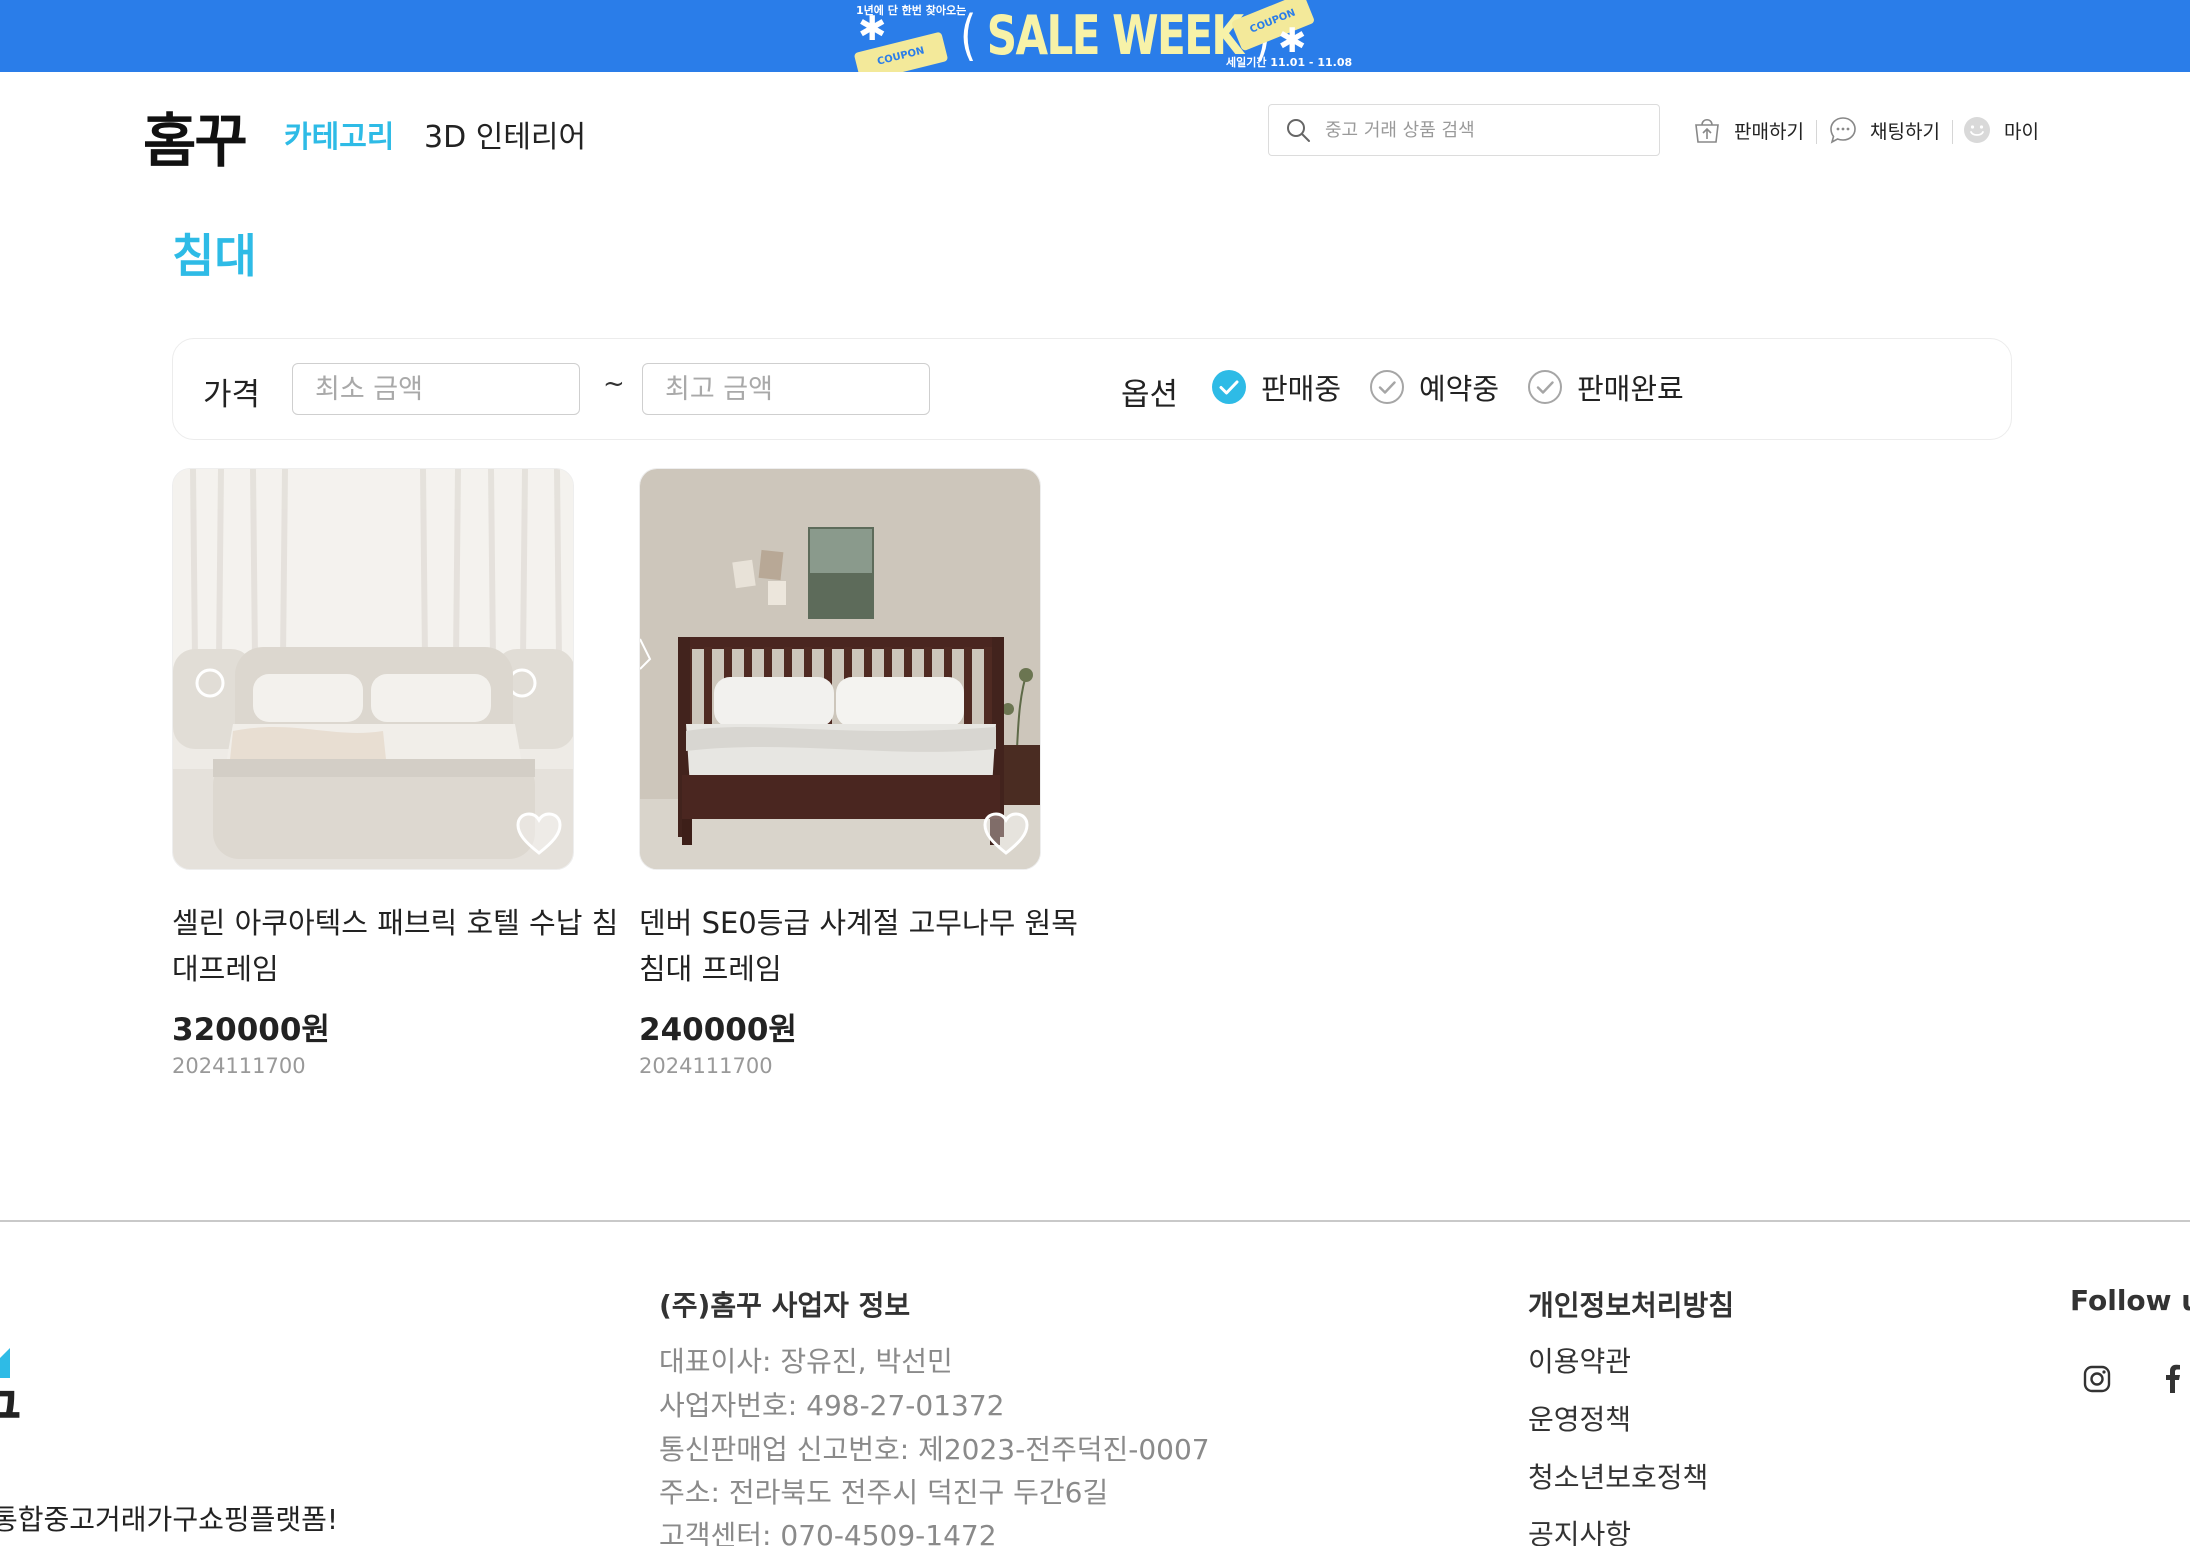  I want to click on chat-button: 채팅하기, so click(1884, 130).